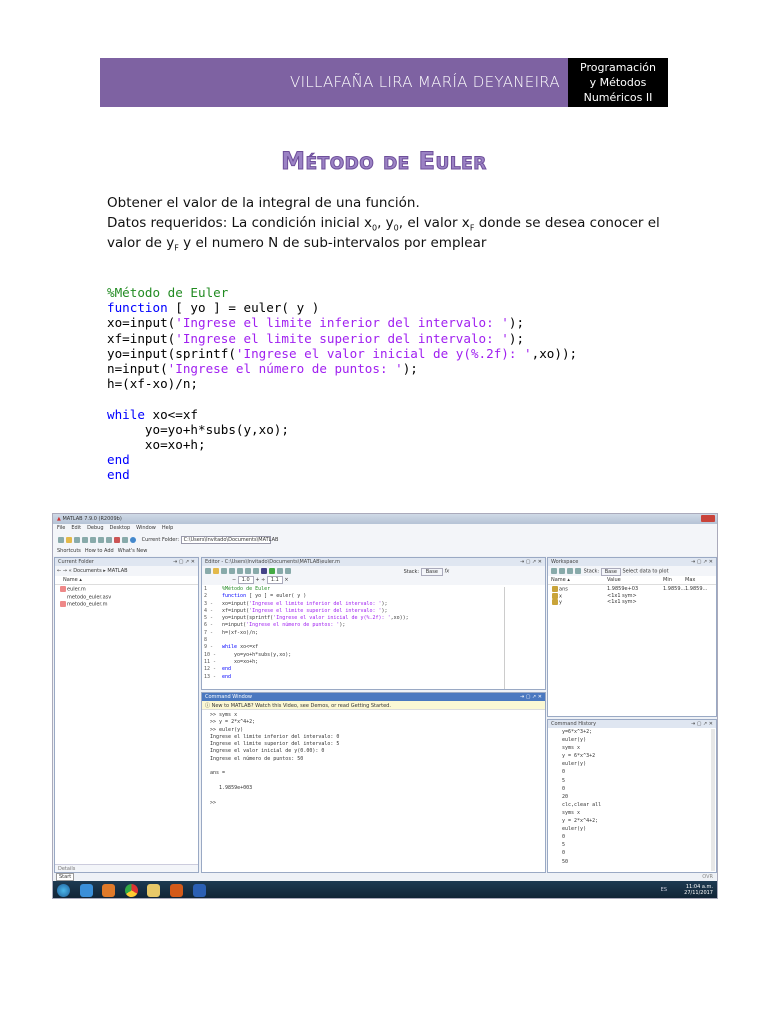 The width and height of the screenshot is (768, 1024). Describe the element at coordinates (229, 540) in the screenshot. I see `current-folder-field: C:\Users\Invitado\Documents\MATLAB` at that location.